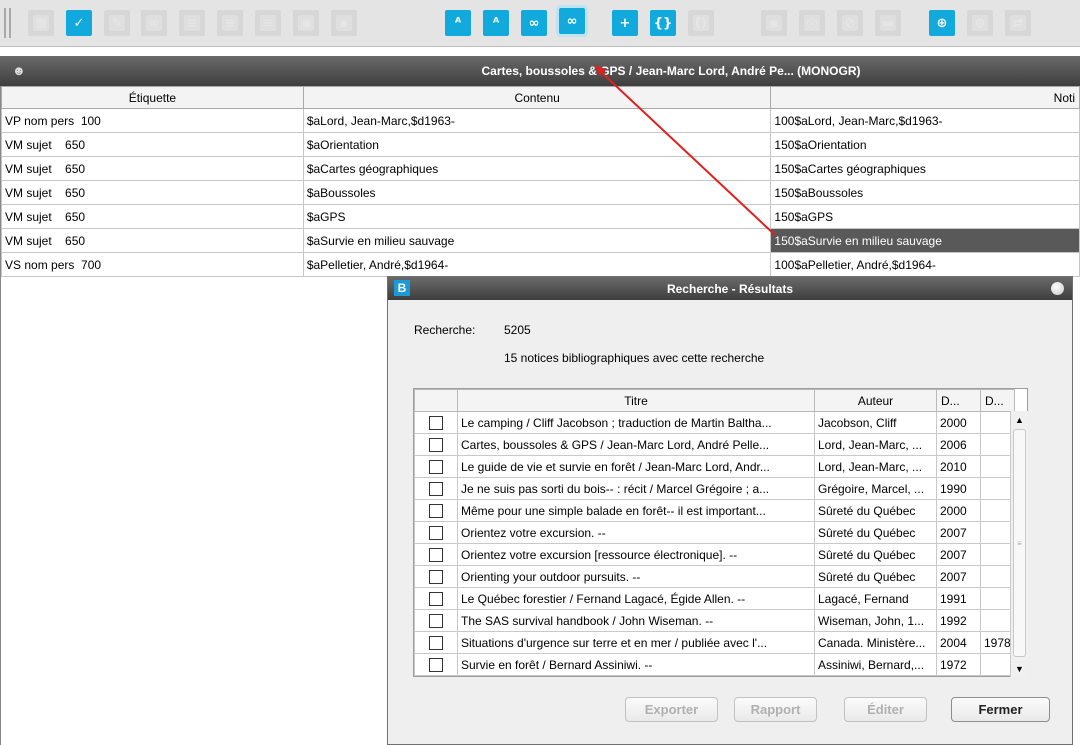  Describe the element at coordinates (1018, 23) in the screenshot. I see `swap-icon: ⇄` at that location.